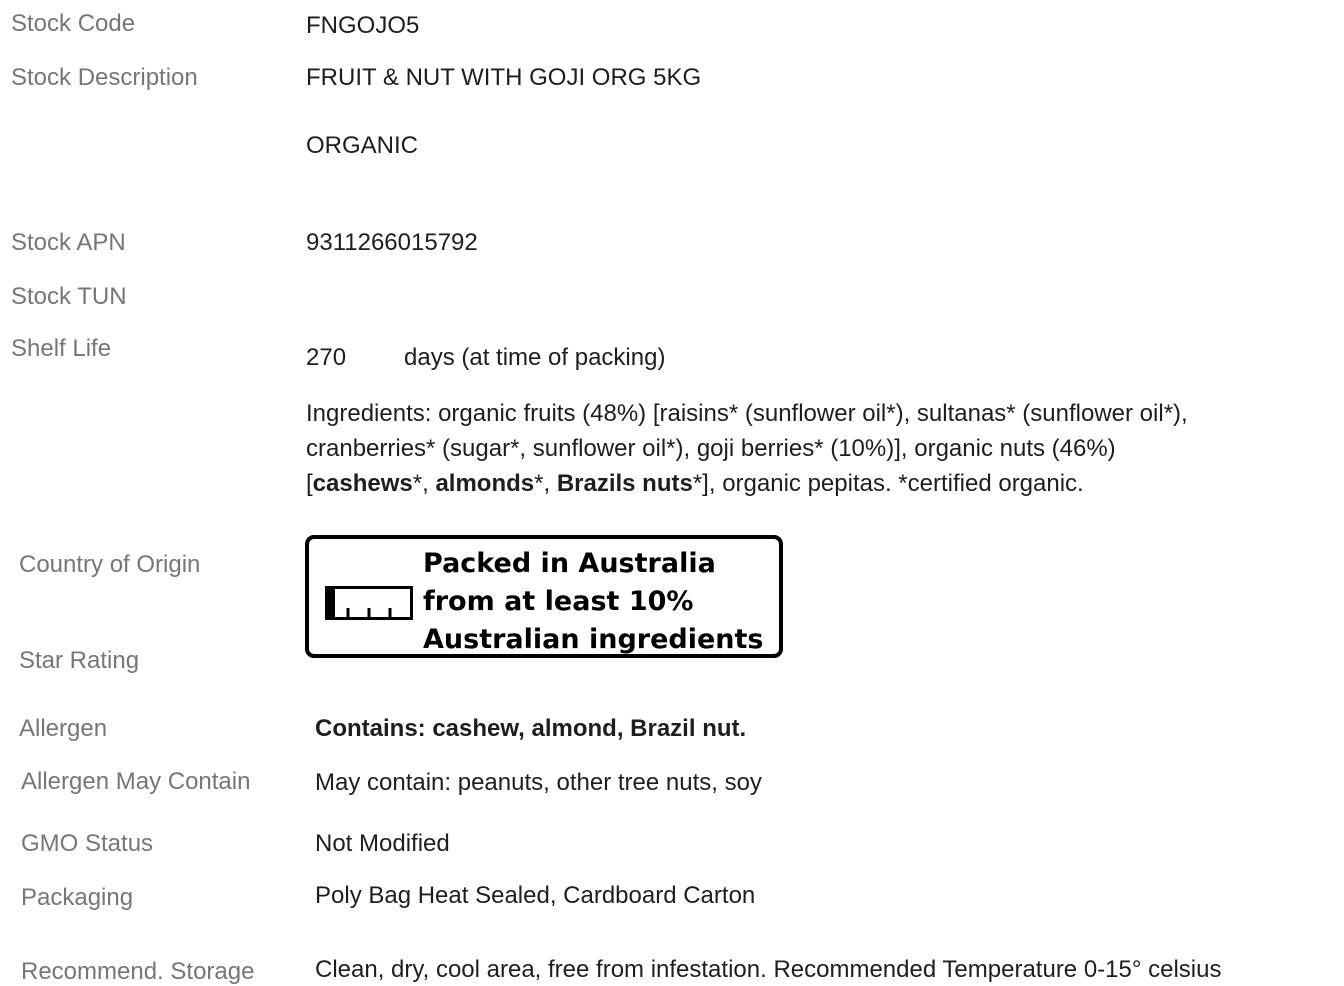  What do you see at coordinates (531, 728) in the screenshot?
I see `allergen-value: Contains: cashew, almond, Brazil nut.` at bounding box center [531, 728].